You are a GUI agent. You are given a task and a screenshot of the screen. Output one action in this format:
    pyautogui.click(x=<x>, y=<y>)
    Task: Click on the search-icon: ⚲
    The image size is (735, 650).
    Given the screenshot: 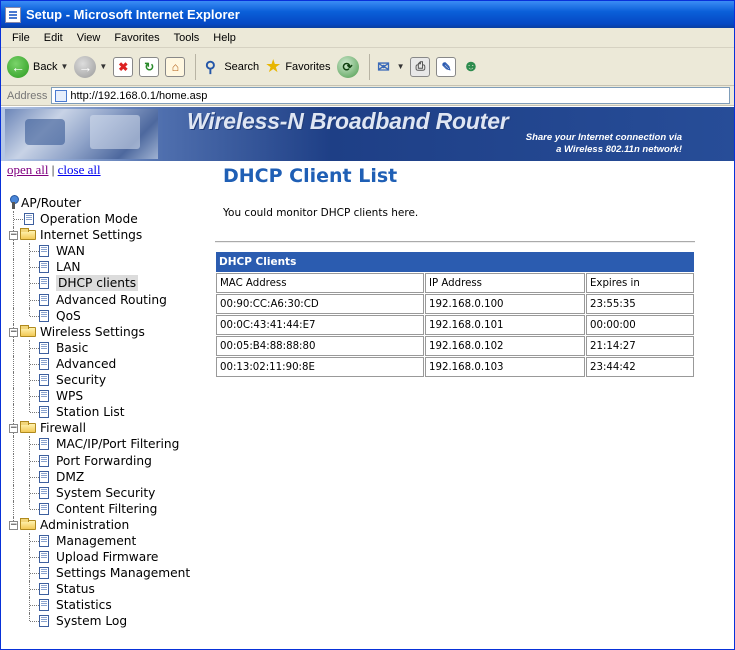 What is the action you would take?
    pyautogui.click(x=210, y=67)
    